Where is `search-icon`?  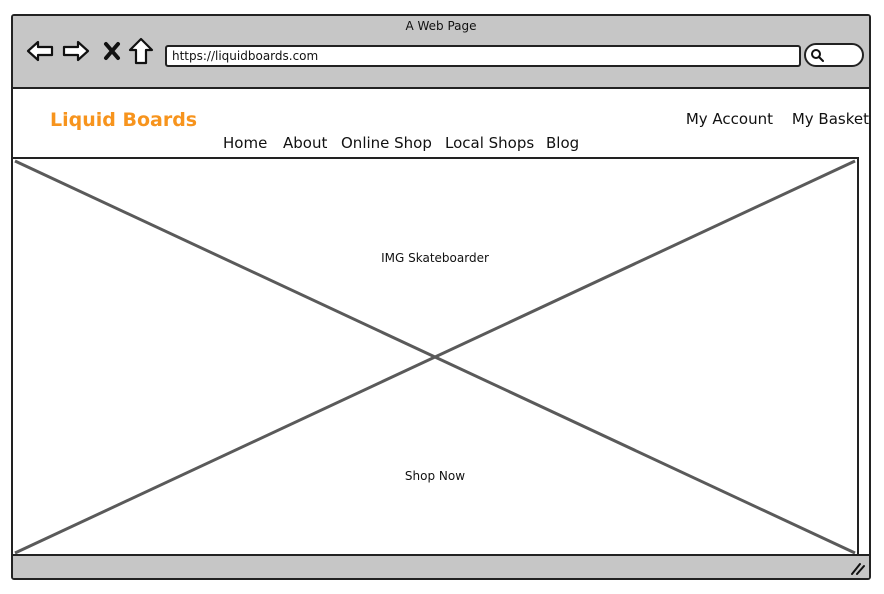
search-icon is located at coordinates (817, 55).